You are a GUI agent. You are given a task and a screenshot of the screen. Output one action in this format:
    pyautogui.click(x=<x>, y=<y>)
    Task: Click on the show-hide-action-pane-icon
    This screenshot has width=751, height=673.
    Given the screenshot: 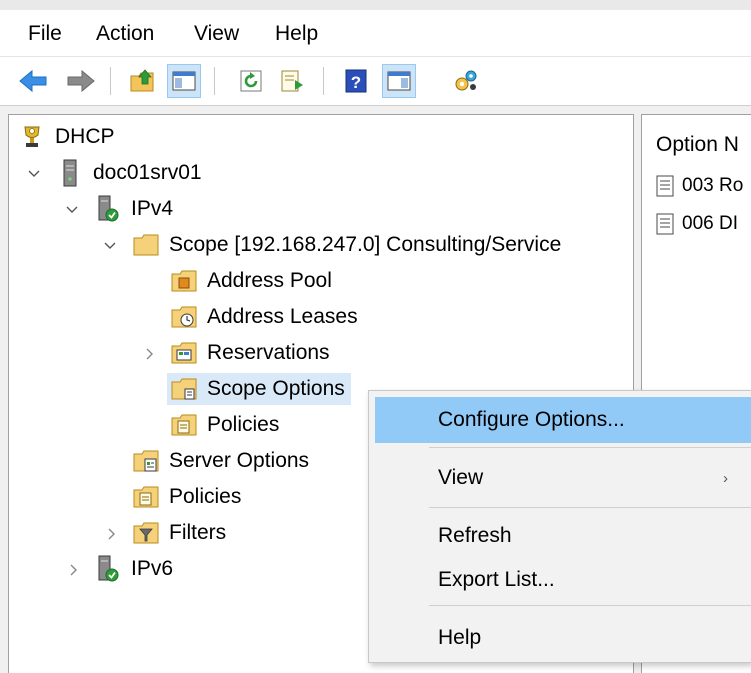 What is the action you would take?
    pyautogui.click(x=399, y=81)
    